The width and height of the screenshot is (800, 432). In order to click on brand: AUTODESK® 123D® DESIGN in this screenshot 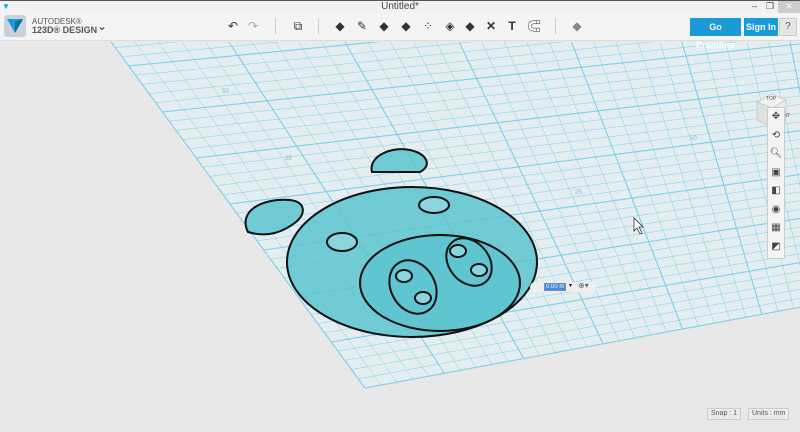, I will do `click(64, 26)`.